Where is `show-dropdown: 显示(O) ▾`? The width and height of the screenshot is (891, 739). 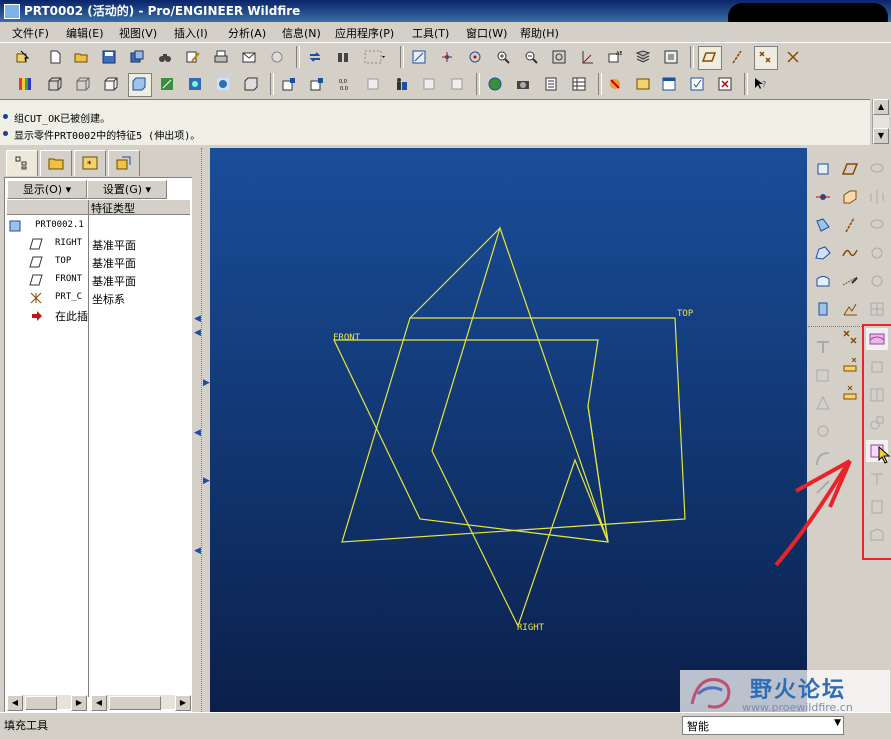 show-dropdown: 显示(O) ▾ is located at coordinates (47, 189).